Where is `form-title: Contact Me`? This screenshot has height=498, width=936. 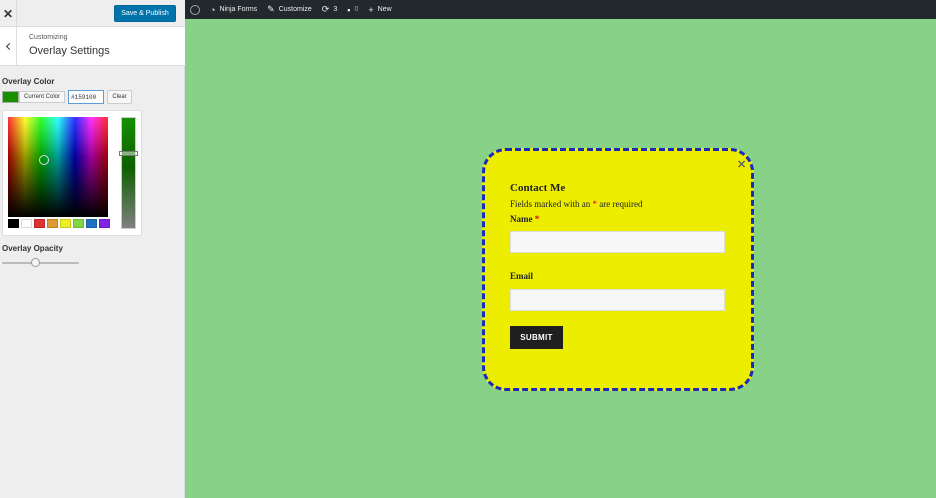
form-title: Contact Me is located at coordinates (538, 188).